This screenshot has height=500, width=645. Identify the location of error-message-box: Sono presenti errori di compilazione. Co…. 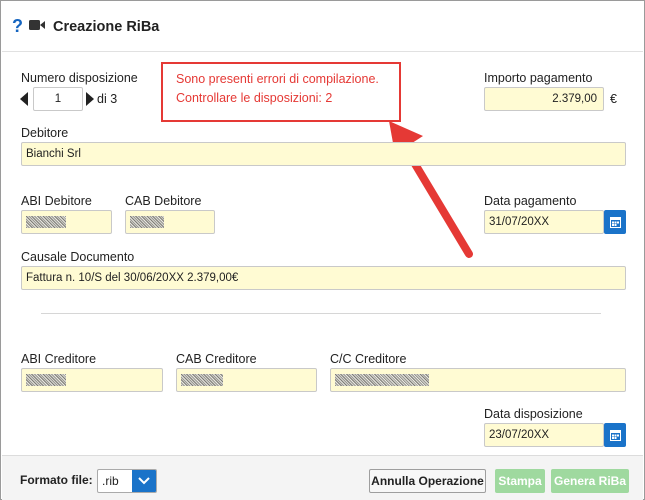
(281, 92).